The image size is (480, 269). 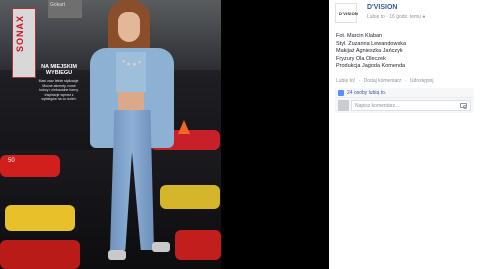 I want to click on likes-summary: 24 osoby lubią to., so click(x=404, y=93).